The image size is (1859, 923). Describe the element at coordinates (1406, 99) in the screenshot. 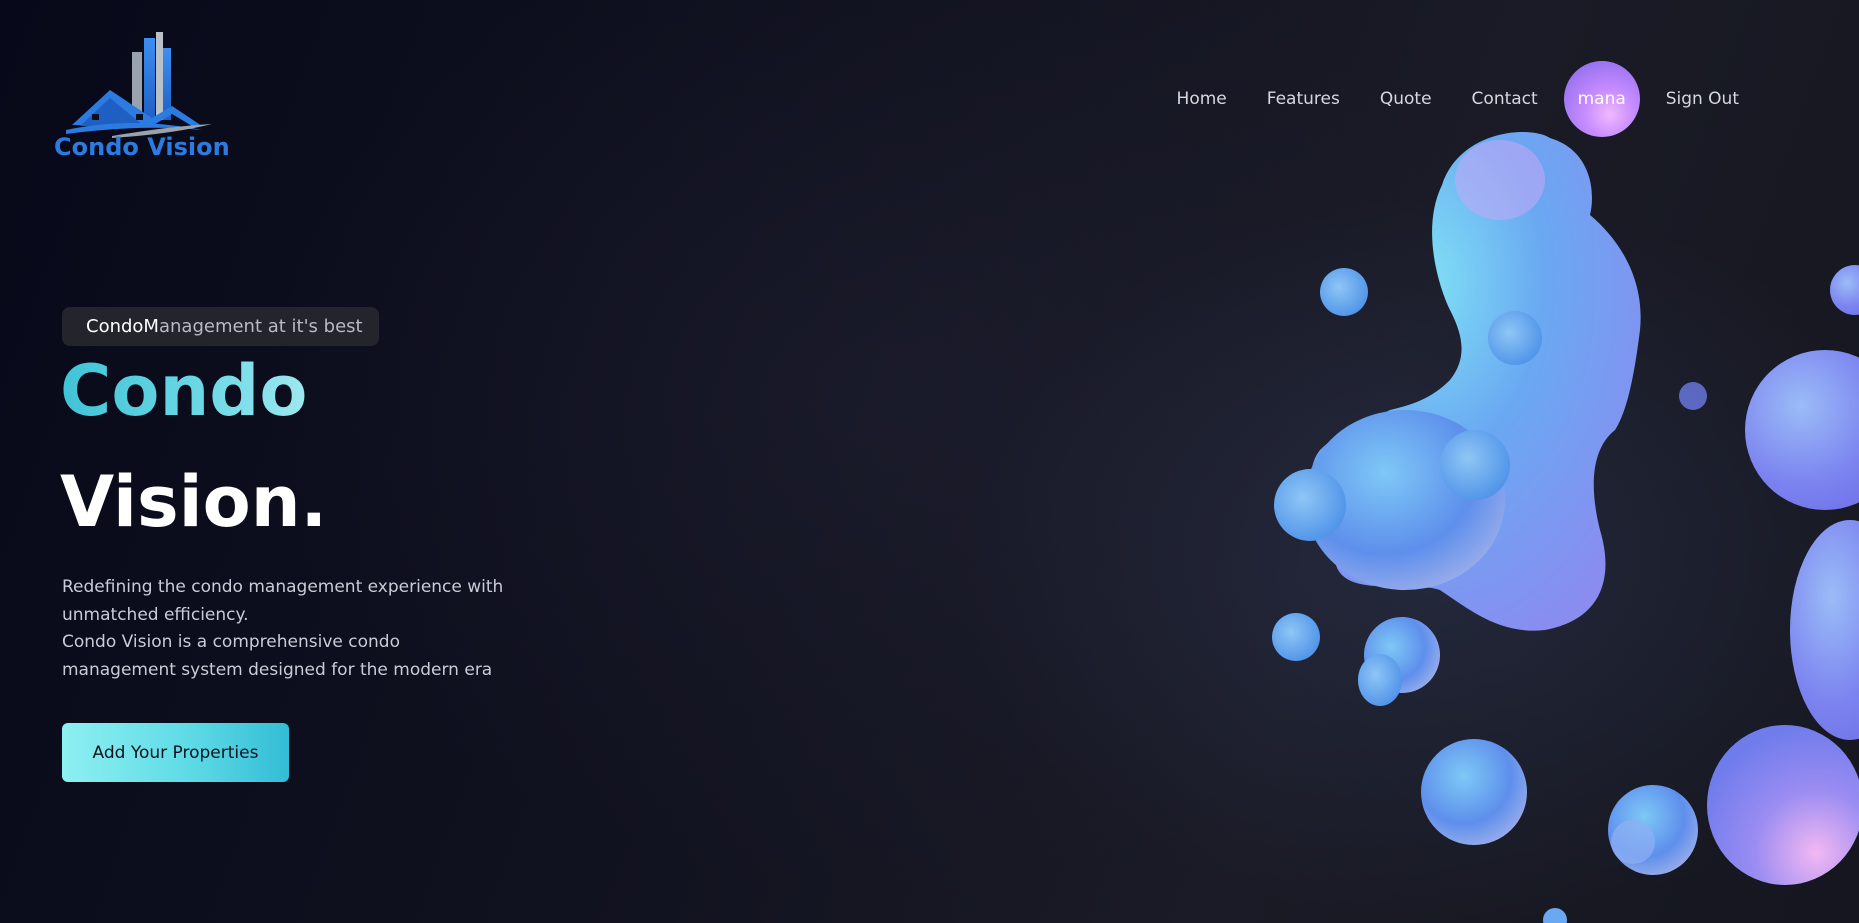

I see `nav-quote: Quote` at that location.